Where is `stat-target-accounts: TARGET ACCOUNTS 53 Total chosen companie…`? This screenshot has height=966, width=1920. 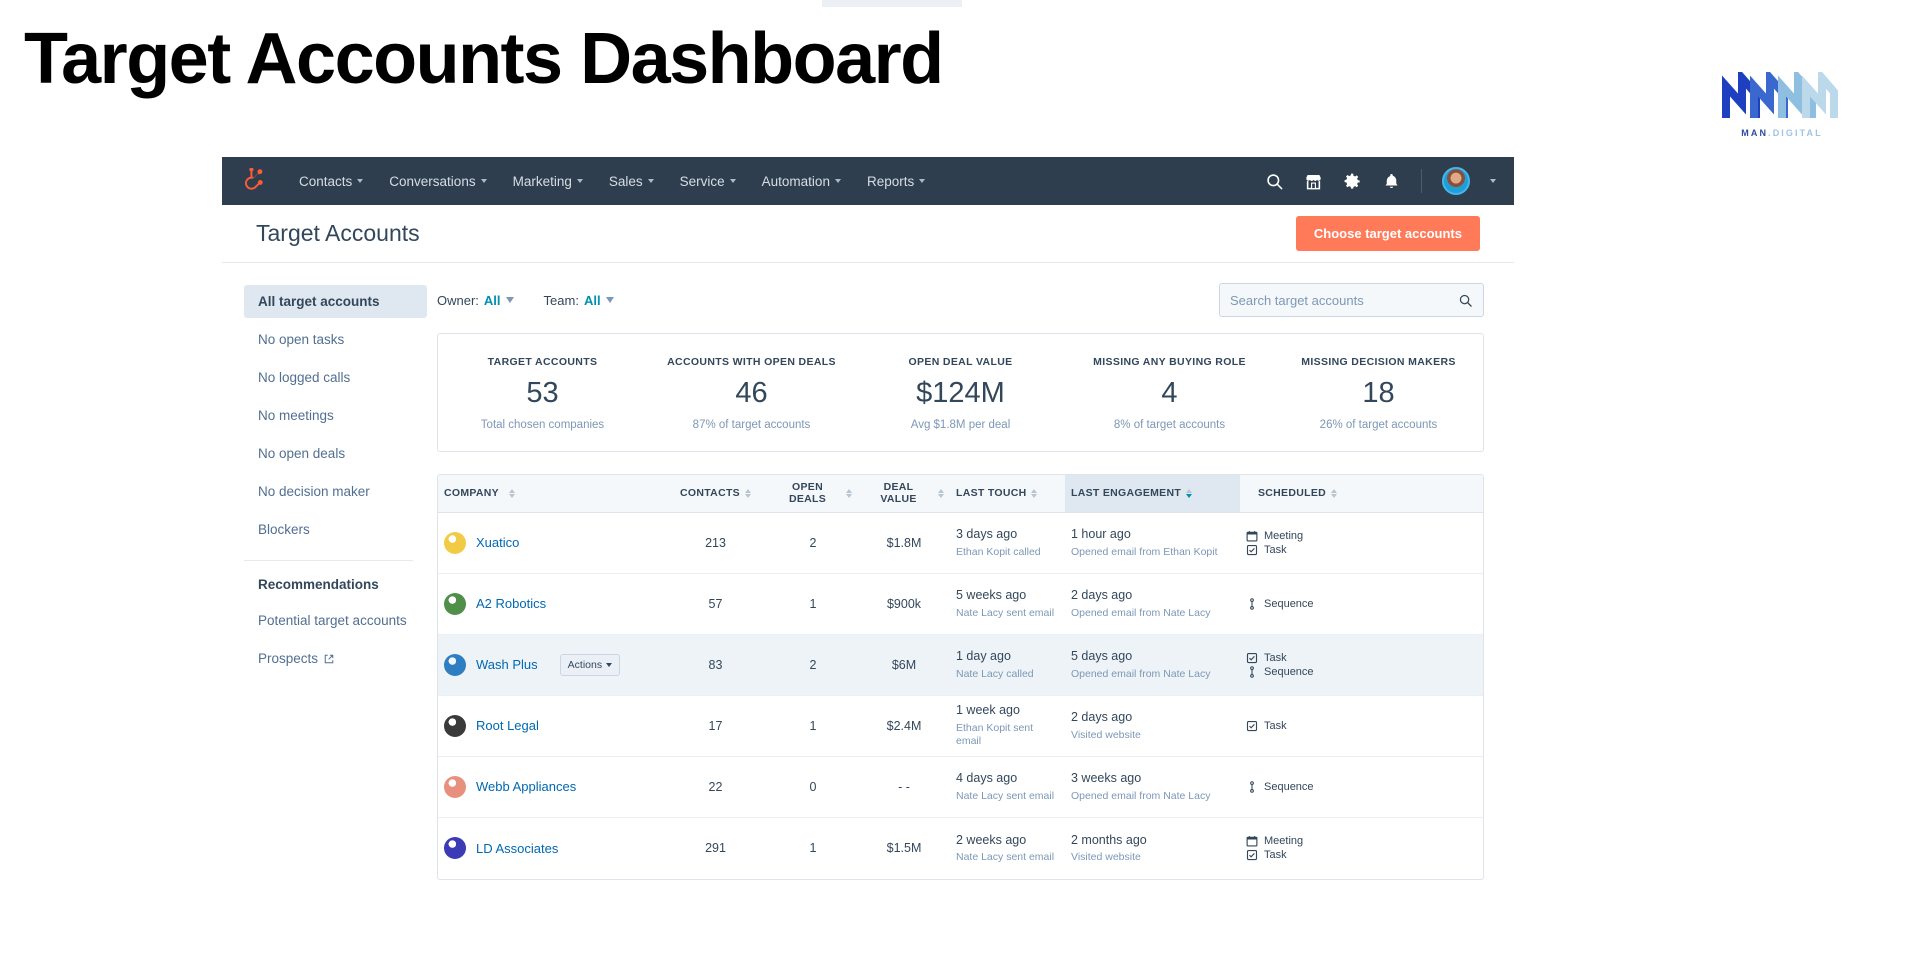
stat-target-accounts: TARGET ACCOUNTS 53 Total chosen companie… is located at coordinates (542, 393).